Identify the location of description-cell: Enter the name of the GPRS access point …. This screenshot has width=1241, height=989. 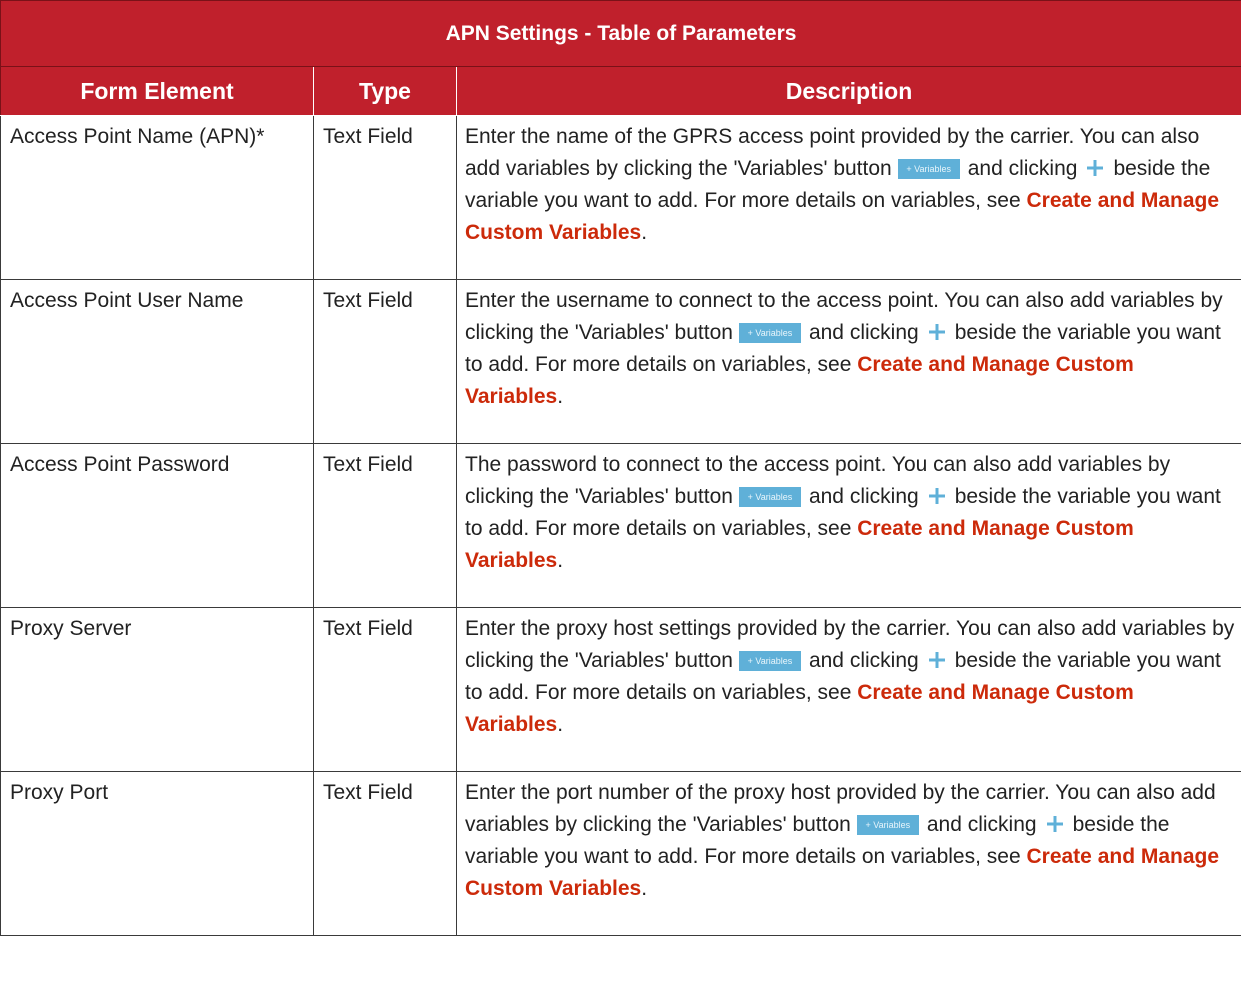
(848, 197).